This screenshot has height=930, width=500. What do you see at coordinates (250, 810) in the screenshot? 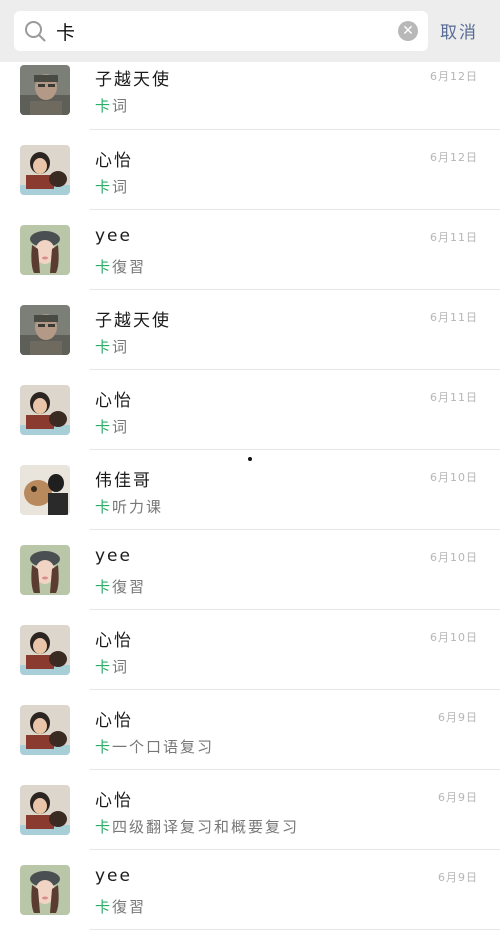
I see `search-result-row: 心怡卡四级翻译复习和概要复习 6月9日` at bounding box center [250, 810].